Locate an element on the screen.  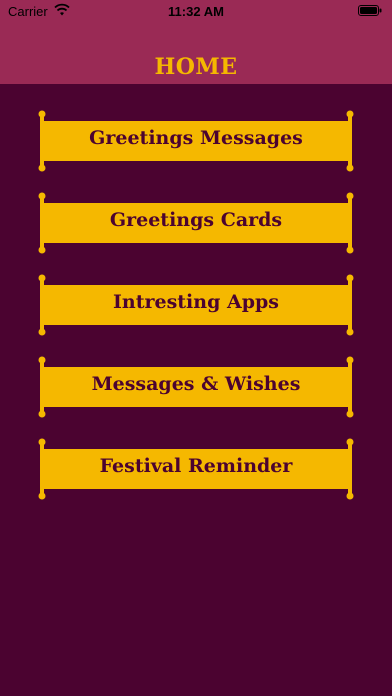
status-time: 11:32 AM is located at coordinates (196, 11).